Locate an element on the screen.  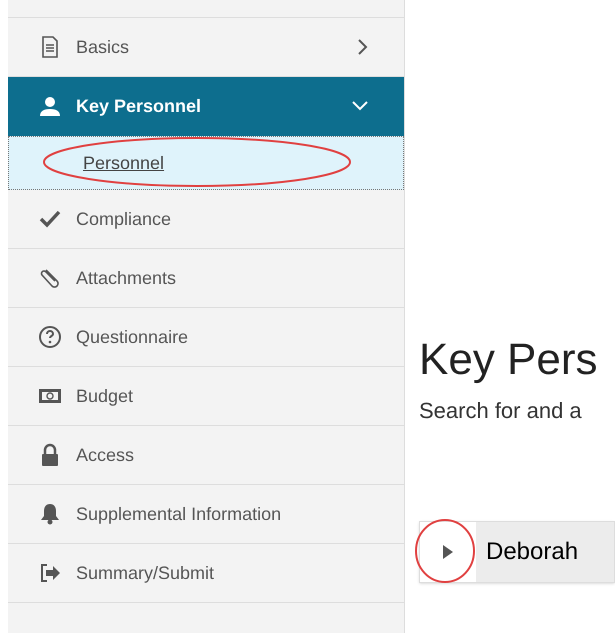
chevron-down-icon is located at coordinates (360, 106).